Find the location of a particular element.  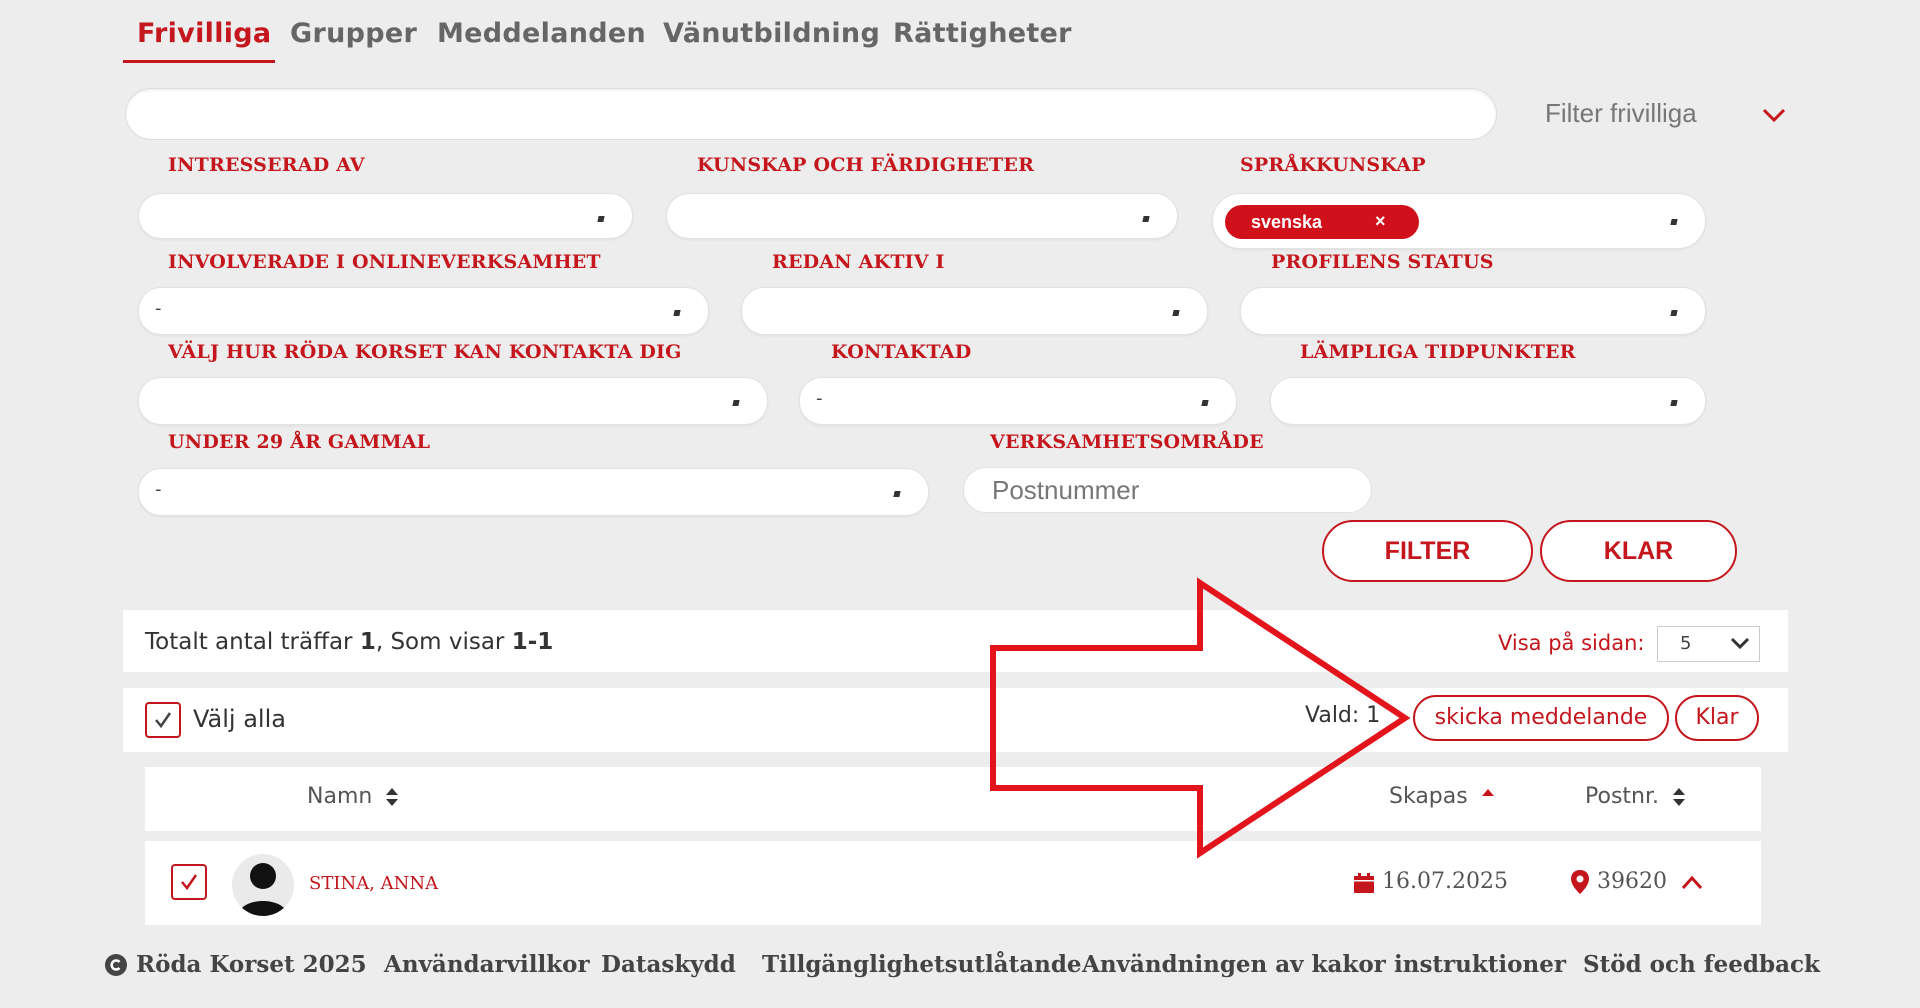

results-middle: , Som visar is located at coordinates (443, 642).